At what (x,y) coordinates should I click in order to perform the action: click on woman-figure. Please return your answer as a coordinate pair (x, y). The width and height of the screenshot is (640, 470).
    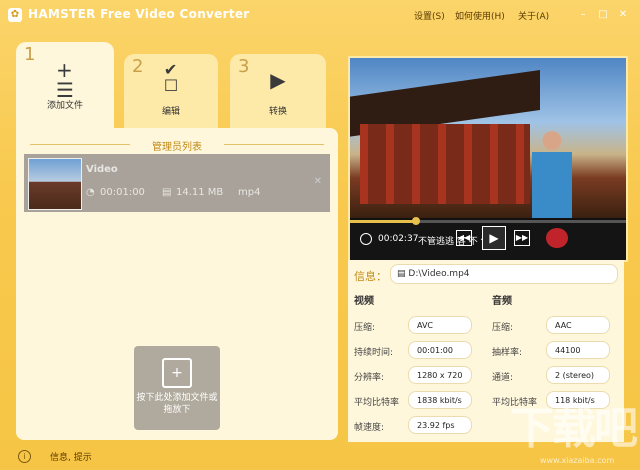
    Looking at the image, I should click on (552, 173).